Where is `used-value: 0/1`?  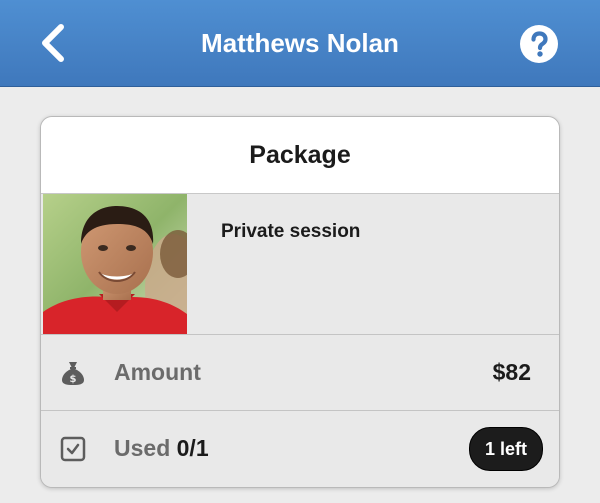
used-value: 0/1 is located at coordinates (192, 448).